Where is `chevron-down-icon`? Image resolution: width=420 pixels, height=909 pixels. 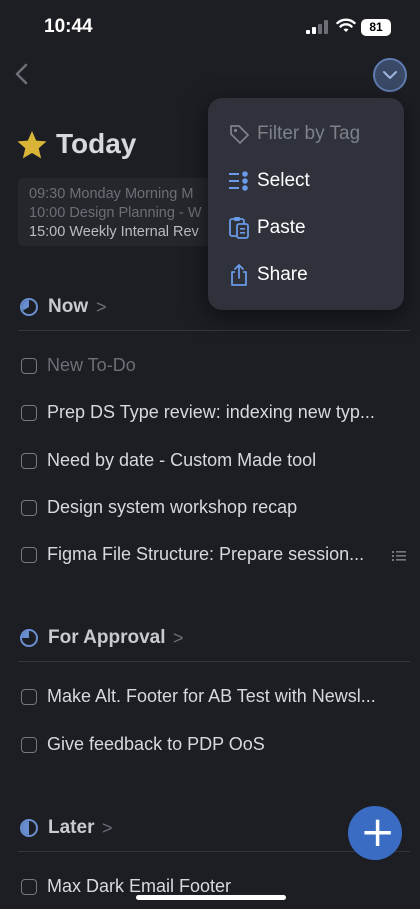
chevron-down-icon is located at coordinates (390, 75).